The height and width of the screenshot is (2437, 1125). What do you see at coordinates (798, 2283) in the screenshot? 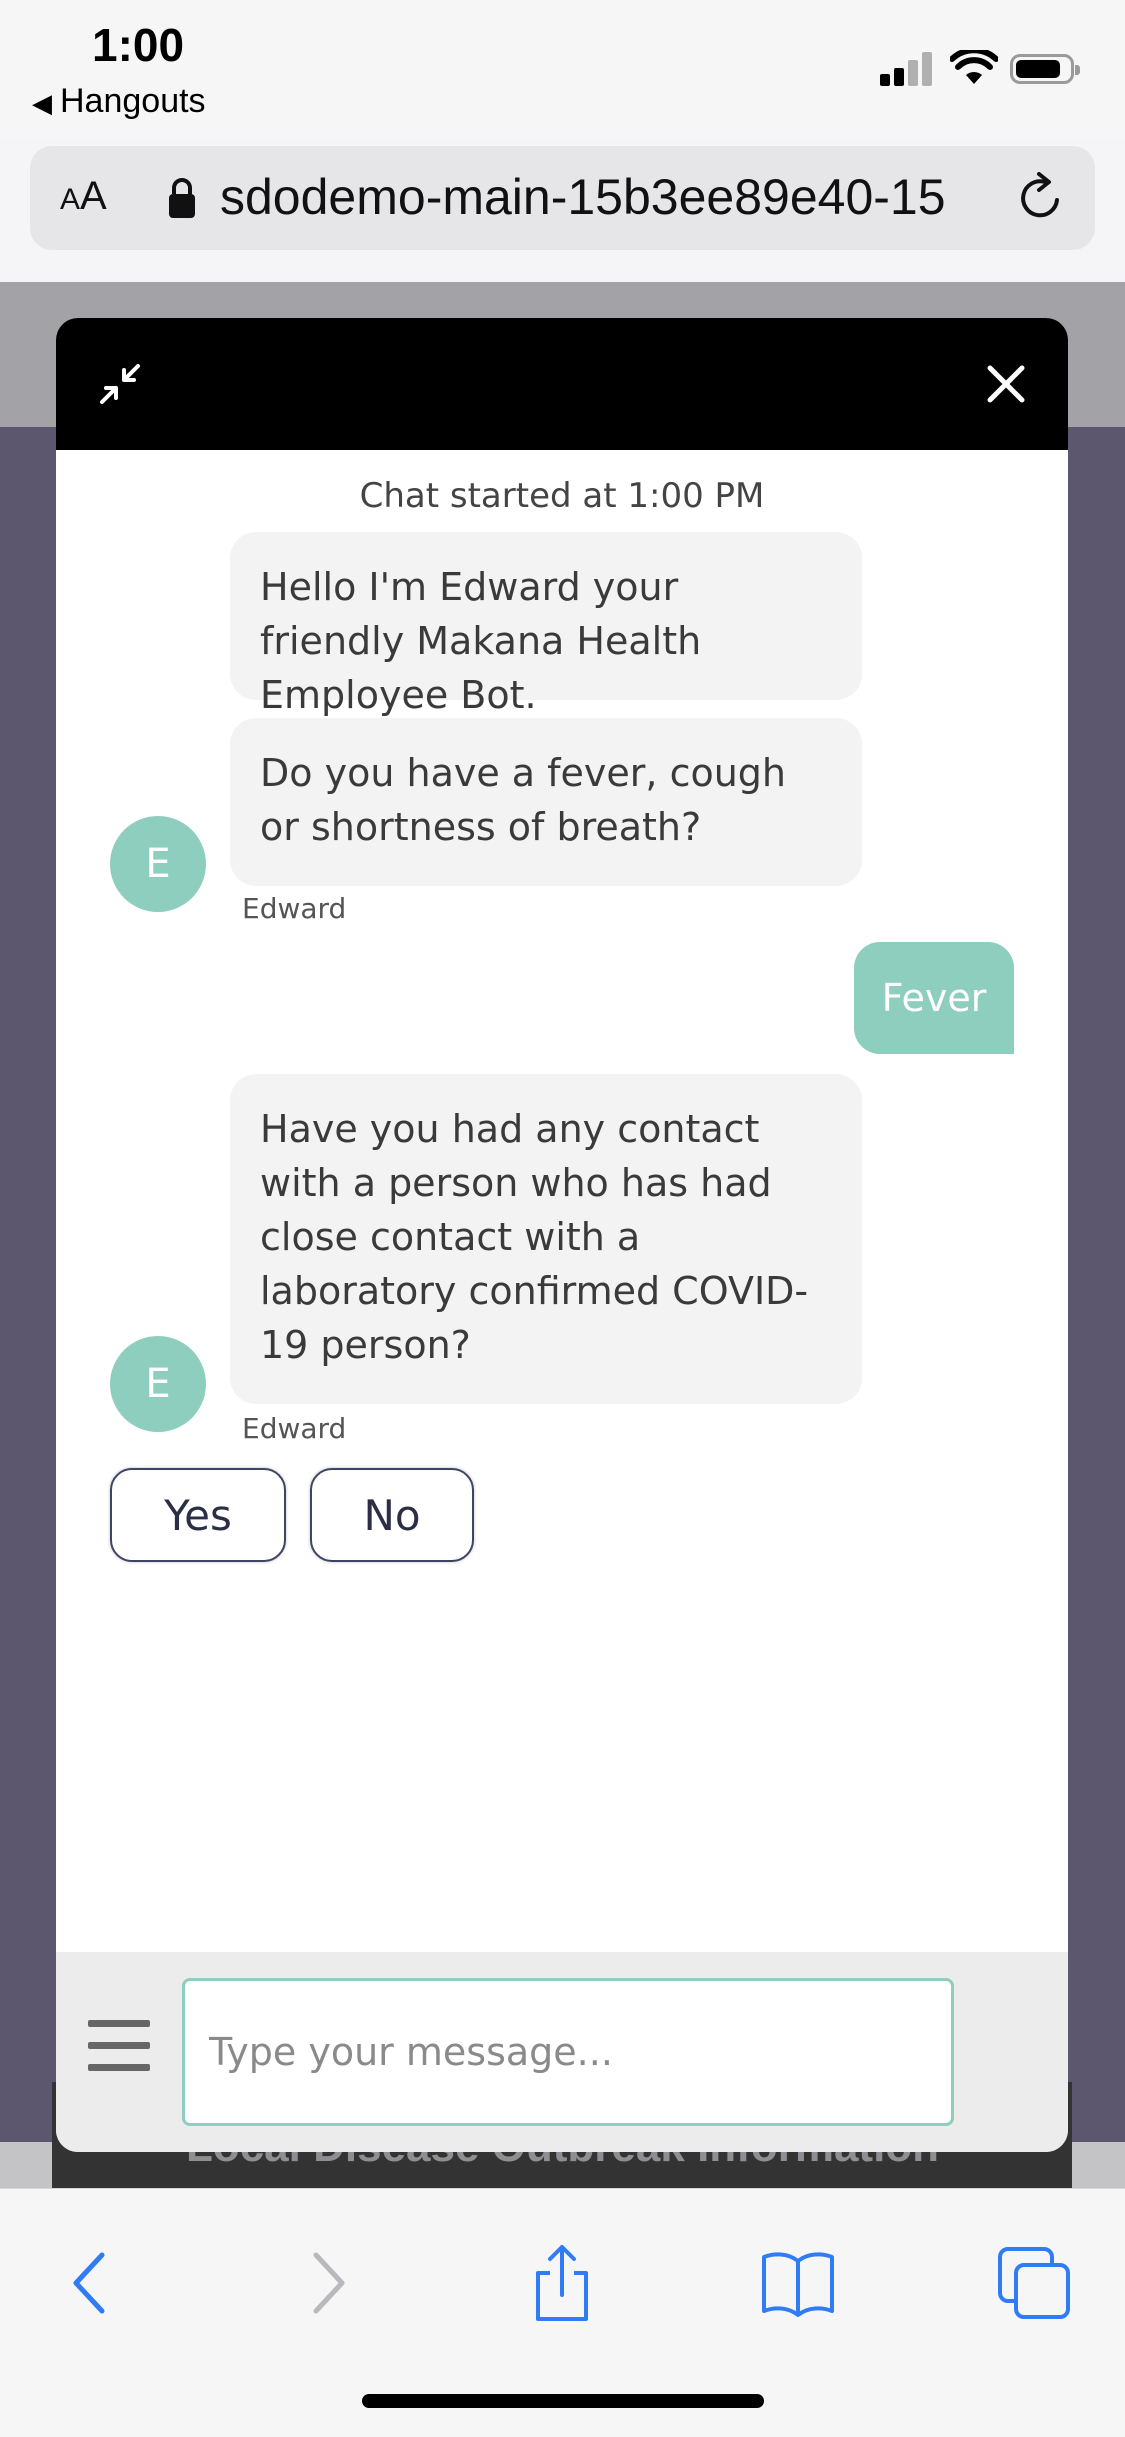
I see `bookmarks-icon` at bounding box center [798, 2283].